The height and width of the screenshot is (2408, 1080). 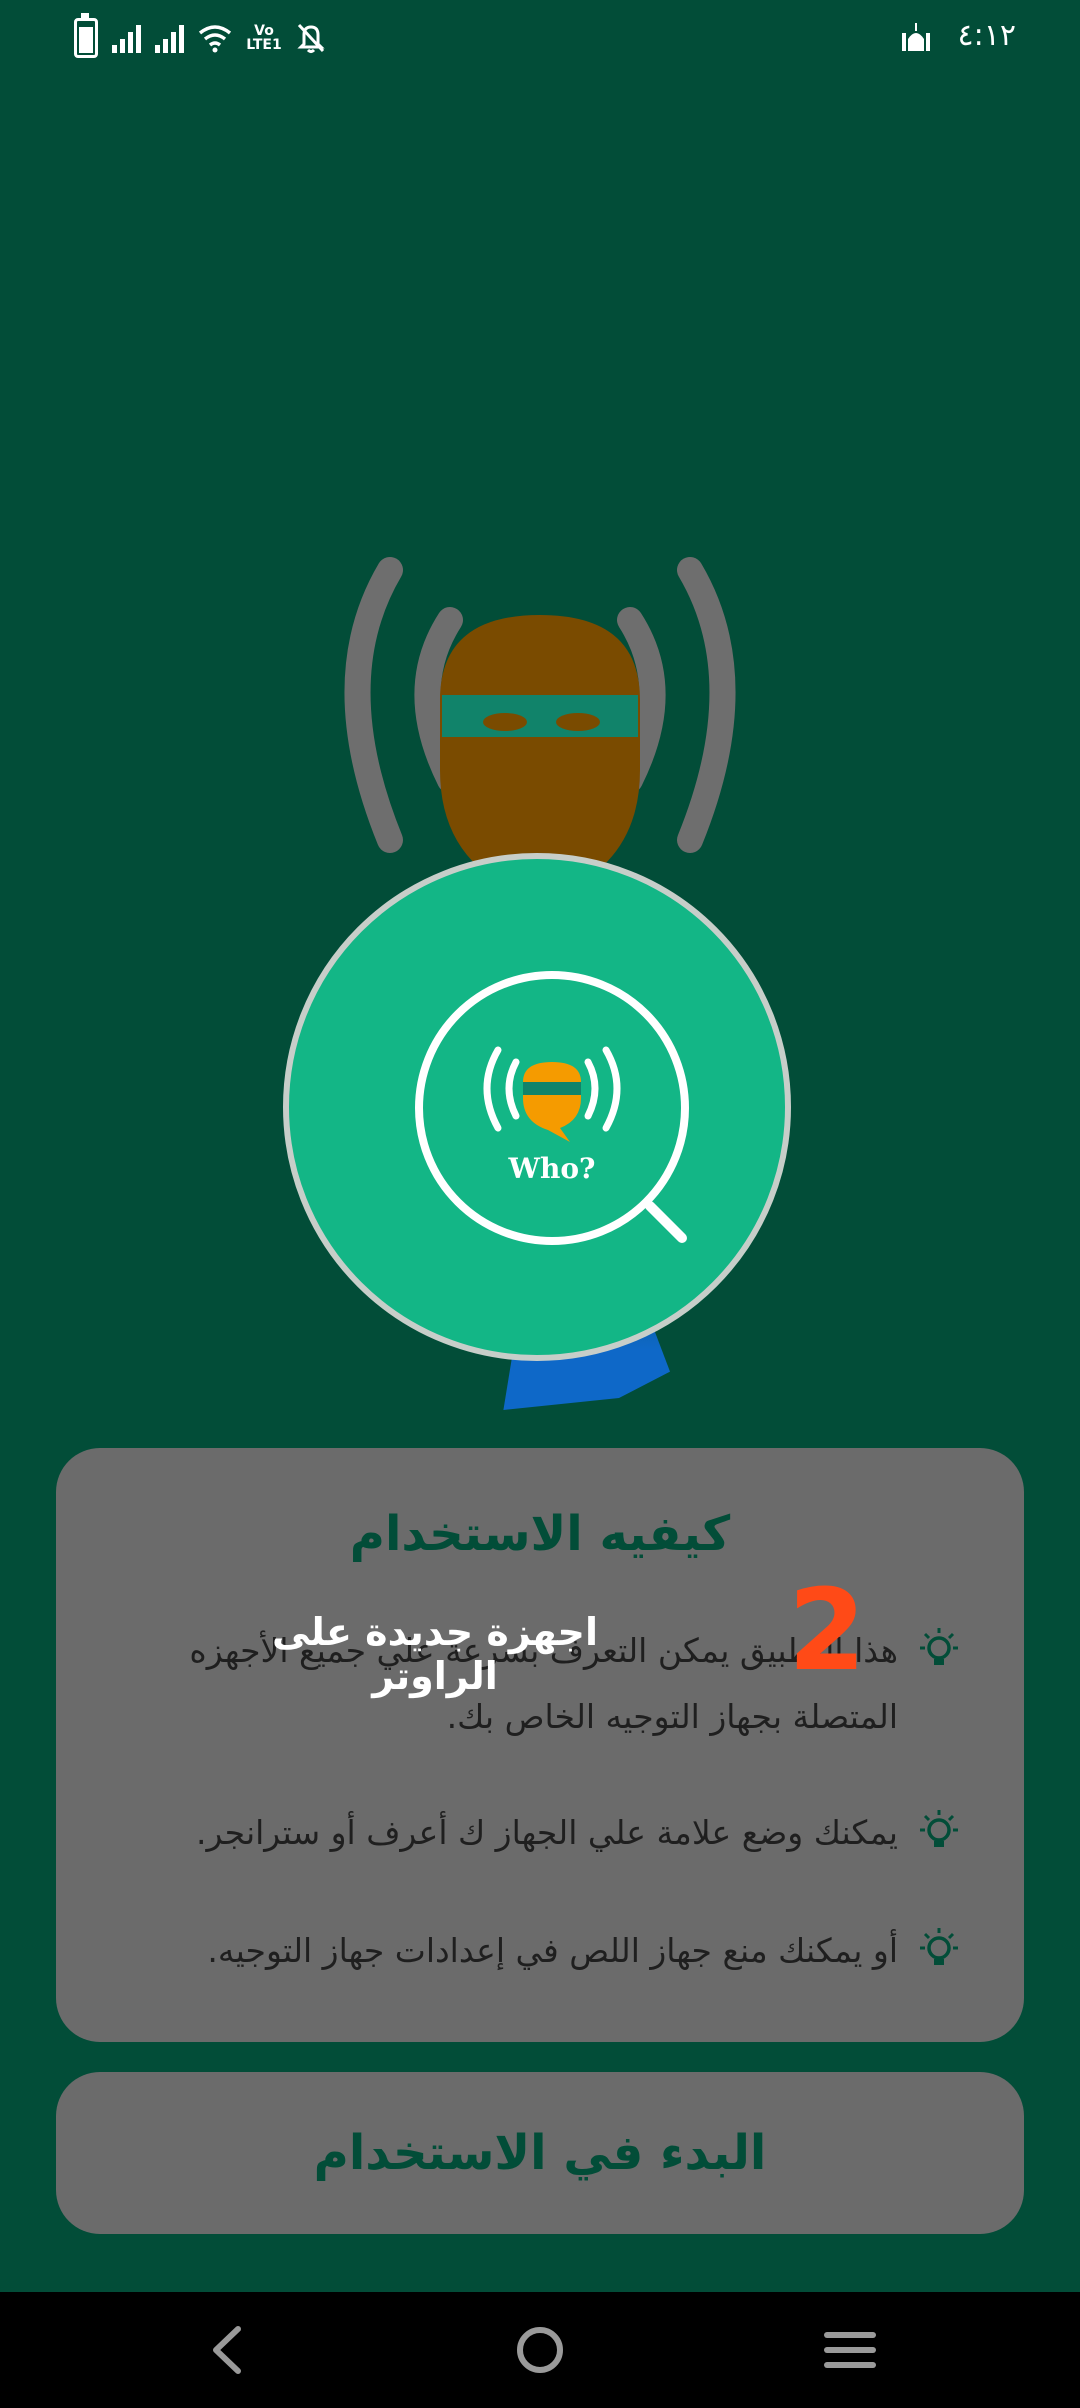 I want to click on system-nav-bar, so click(x=540, y=2350).